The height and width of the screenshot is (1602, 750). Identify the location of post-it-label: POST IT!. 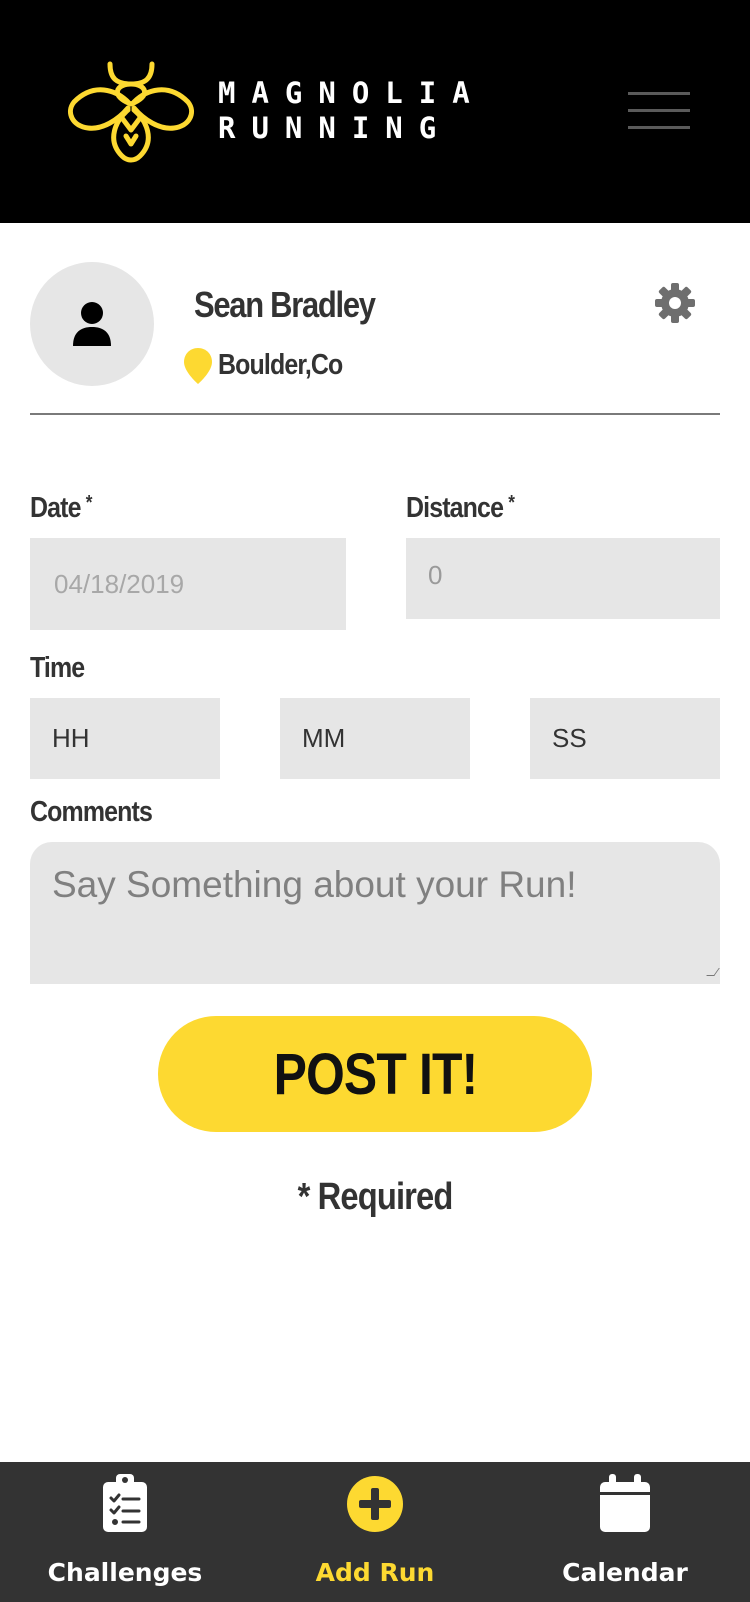
(375, 1074).